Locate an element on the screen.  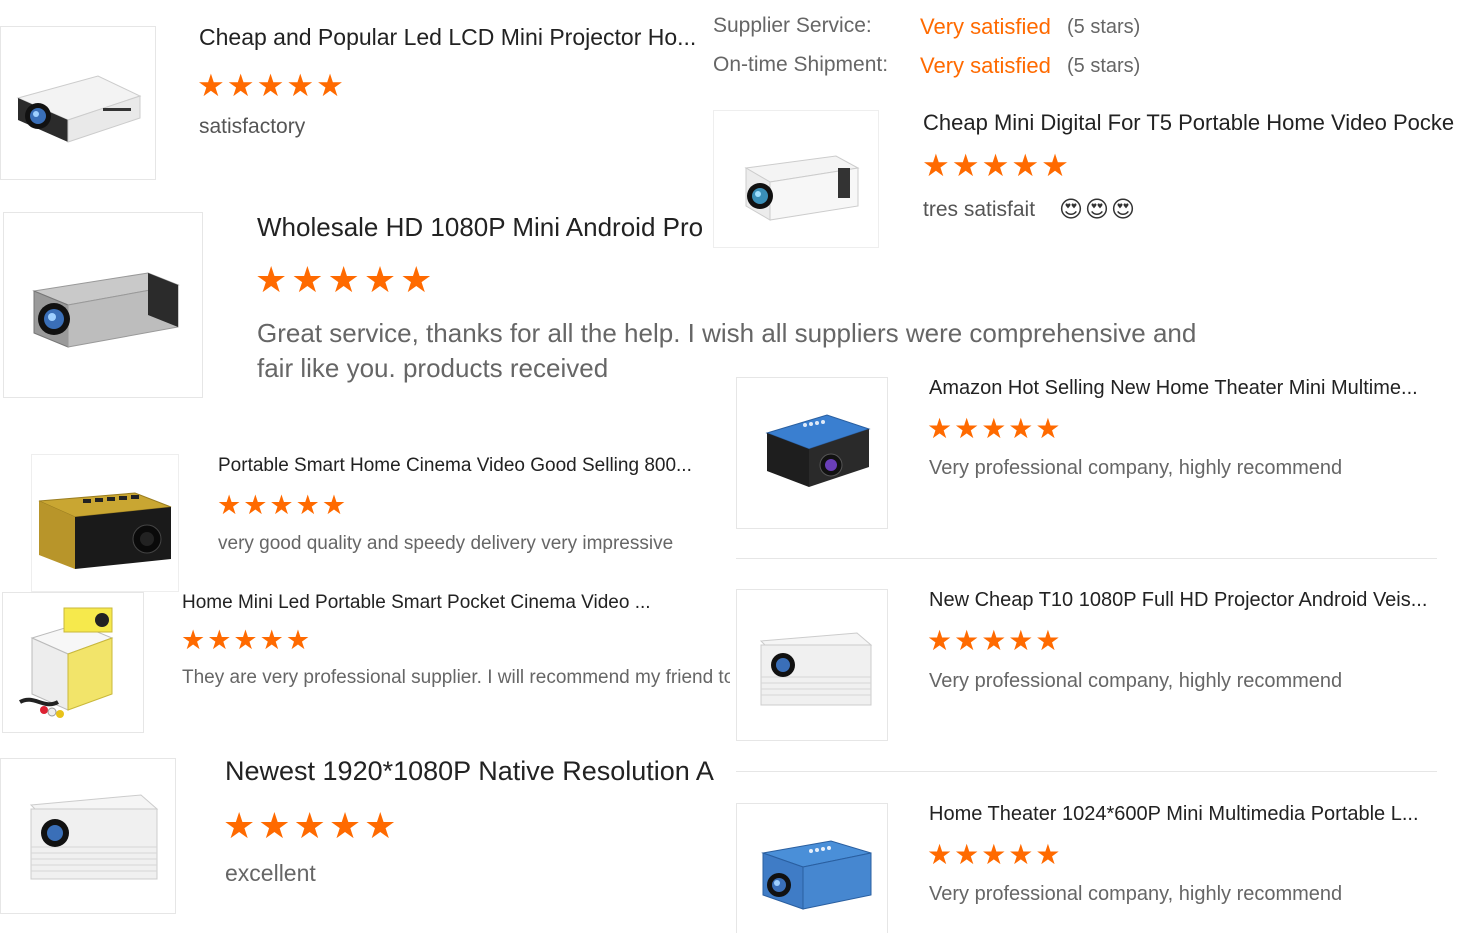
supplier-service-label: Supplier Service: is located at coordinates (792, 25).